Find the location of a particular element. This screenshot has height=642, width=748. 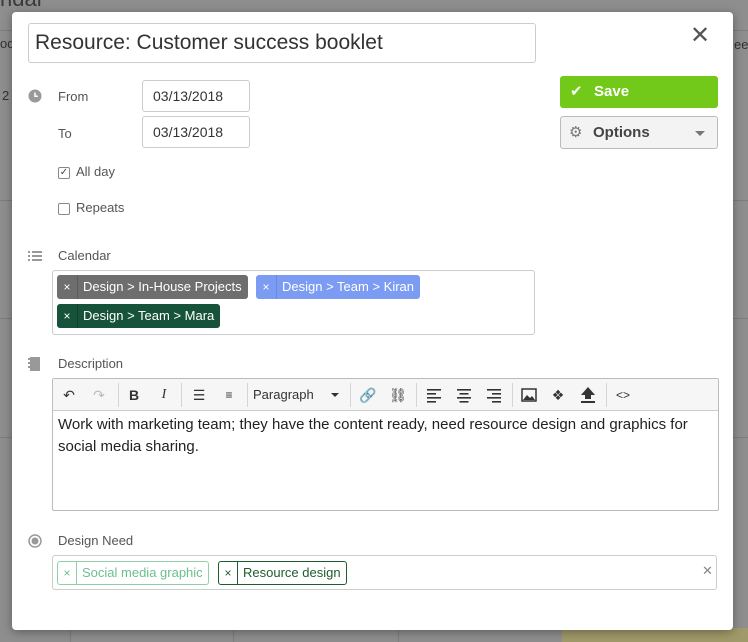

link-icon: 🔗 is located at coordinates (368, 395).